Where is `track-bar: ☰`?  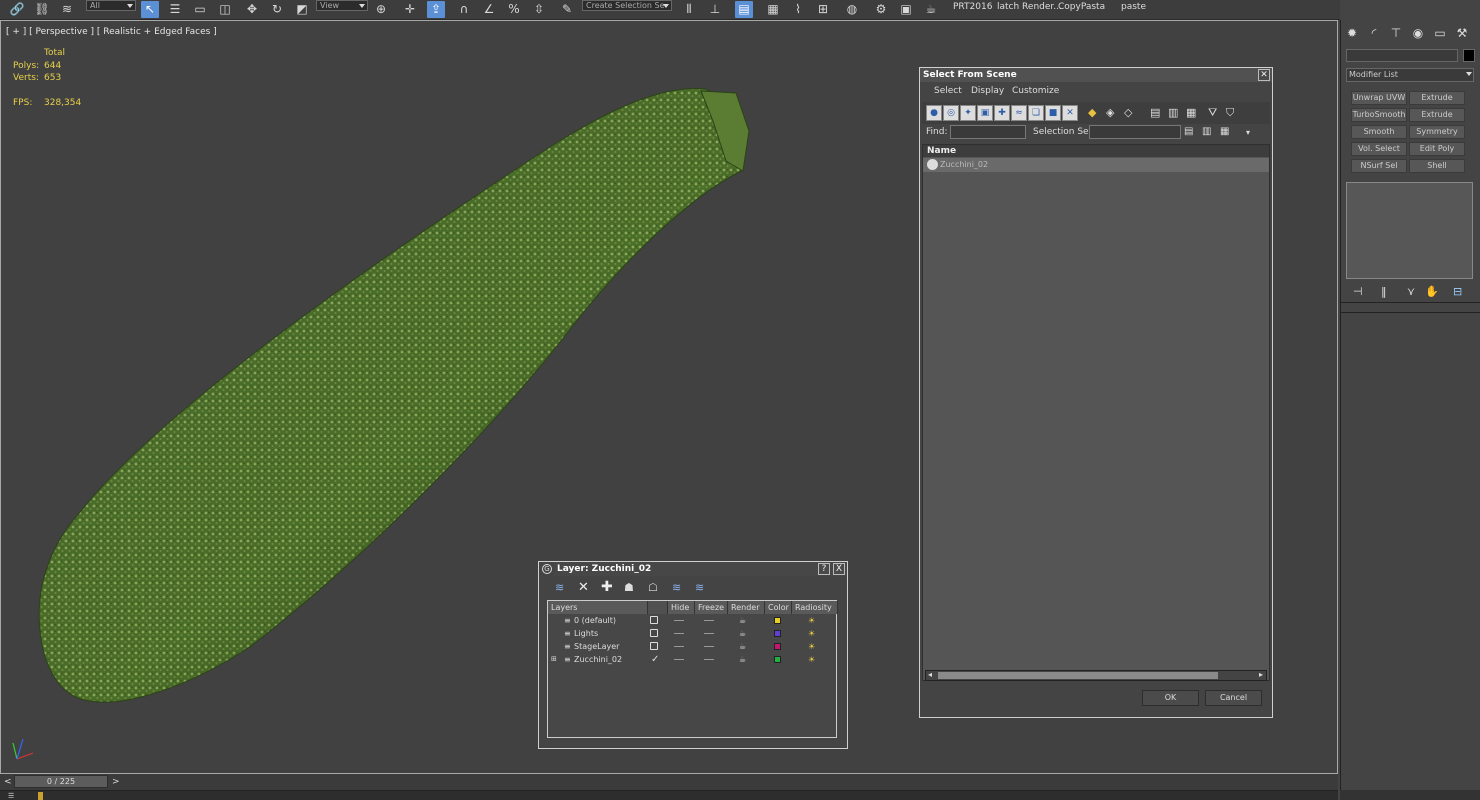 track-bar: ☰ is located at coordinates (669, 795).